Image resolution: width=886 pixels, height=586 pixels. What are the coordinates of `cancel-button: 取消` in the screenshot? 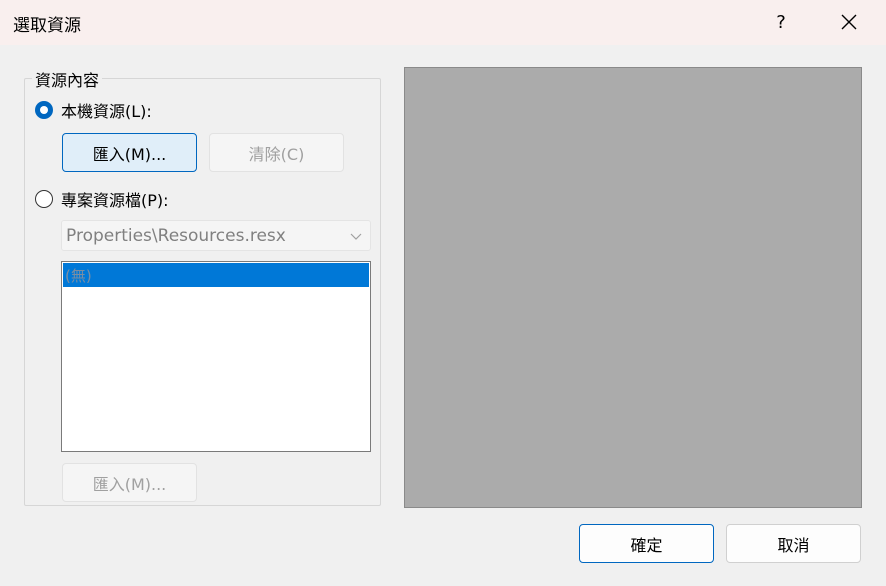 It's located at (793, 543).